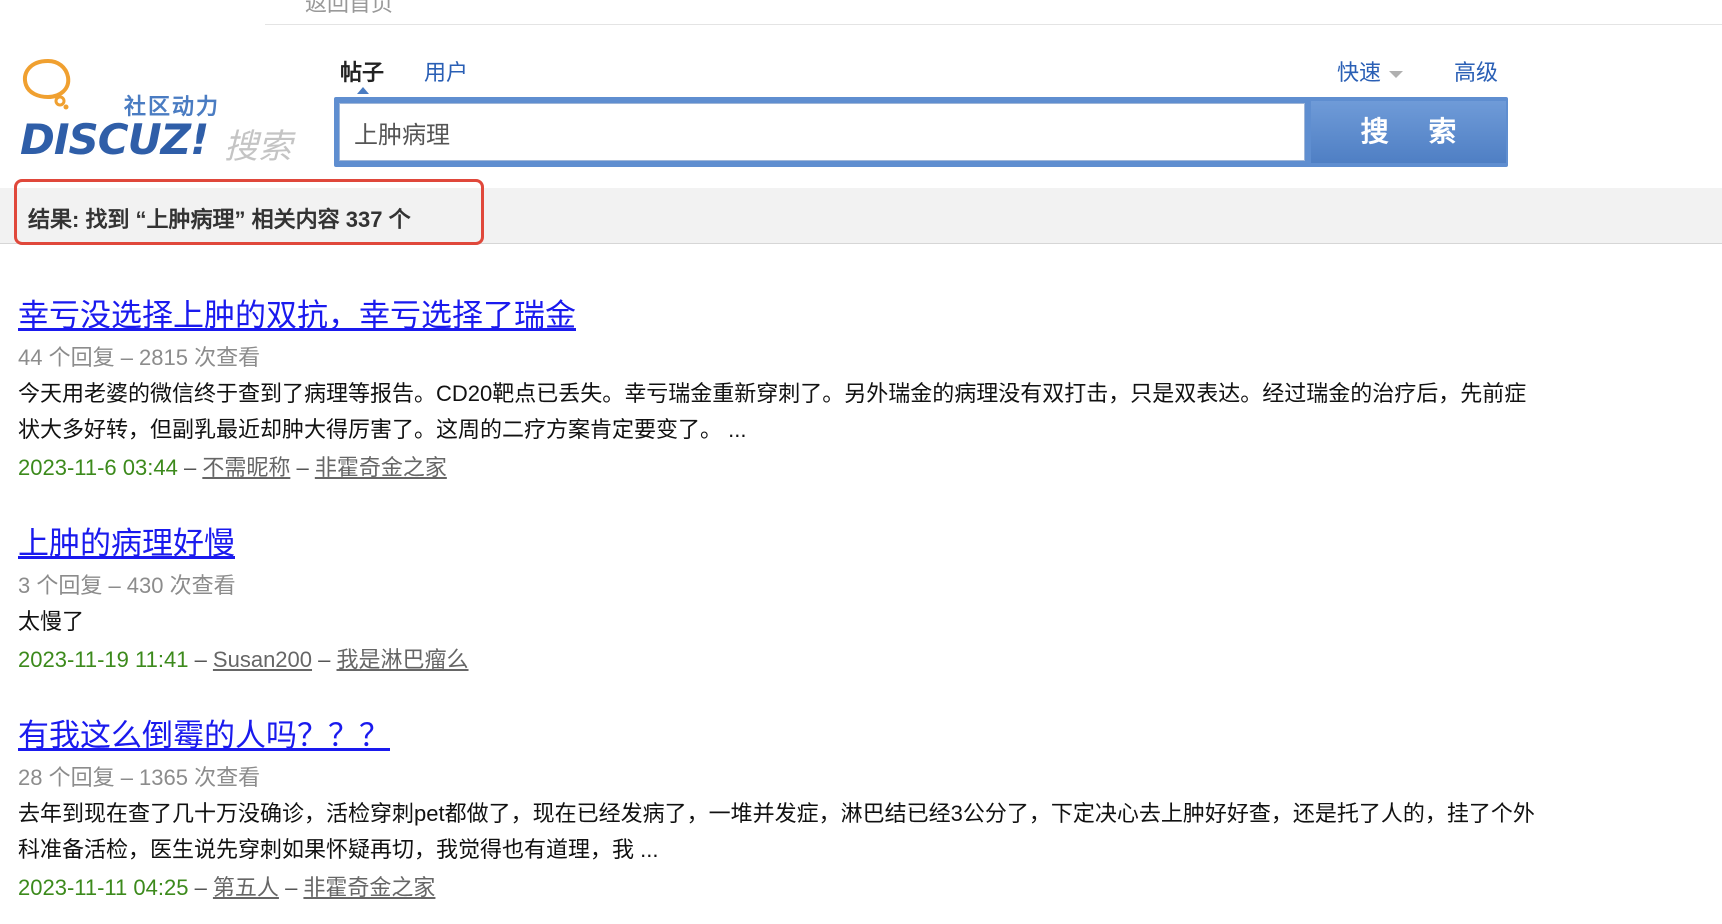 This screenshot has width=1722, height=924. Describe the element at coordinates (258, 147) in the screenshot. I see `logo-search-text: 搜索` at that location.